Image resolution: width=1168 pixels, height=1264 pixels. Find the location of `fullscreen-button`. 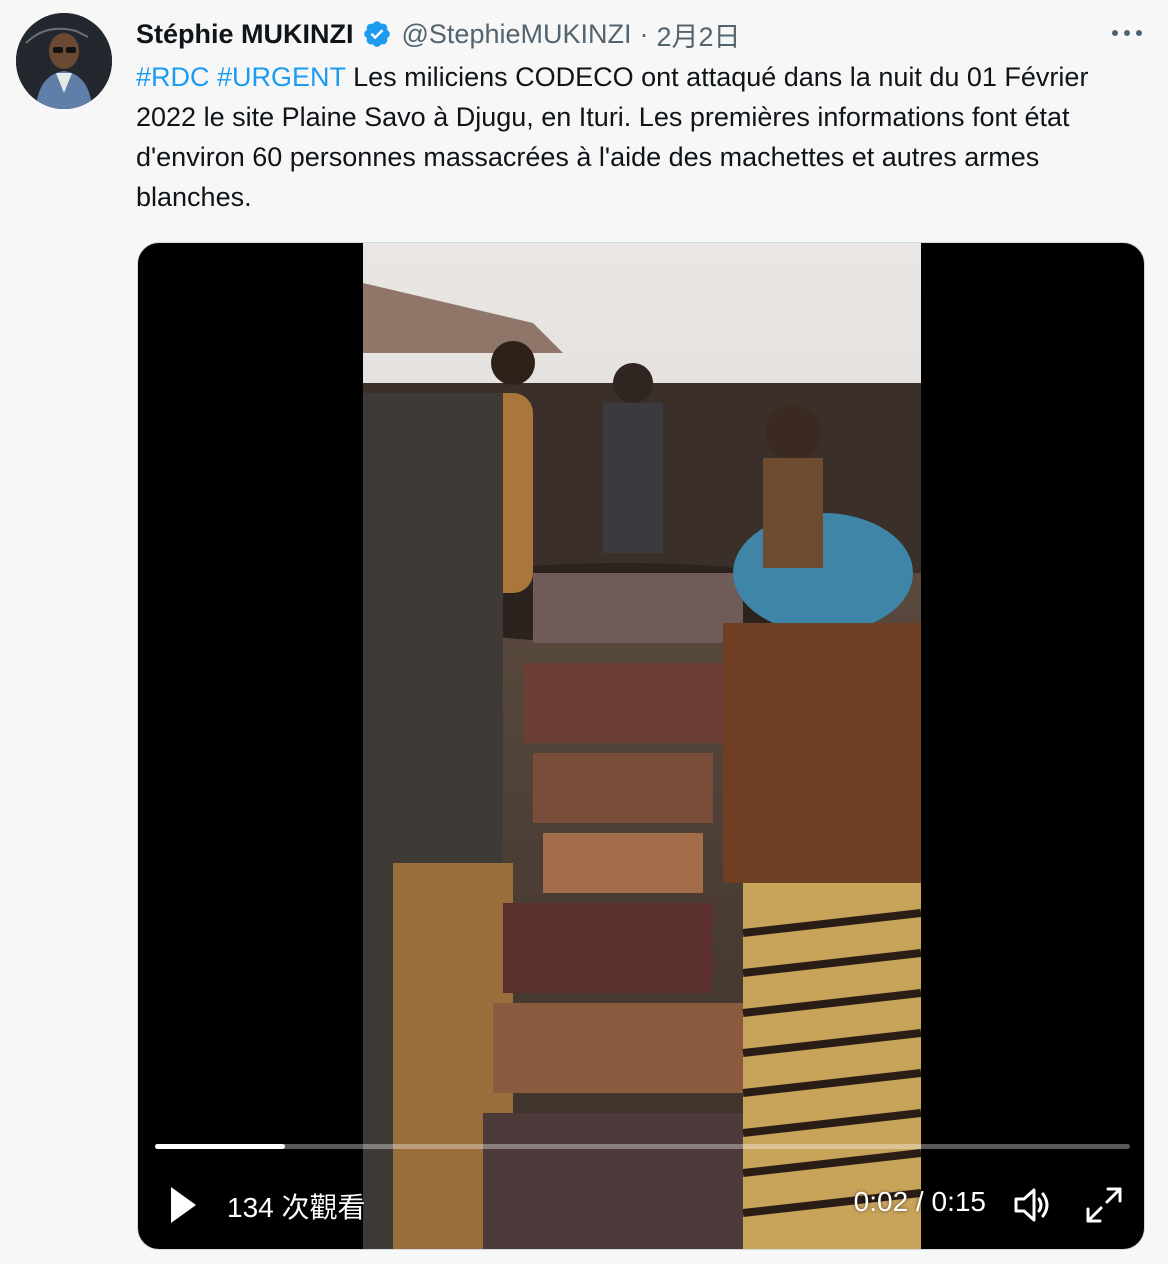

fullscreen-button is located at coordinates (1104, 1205).